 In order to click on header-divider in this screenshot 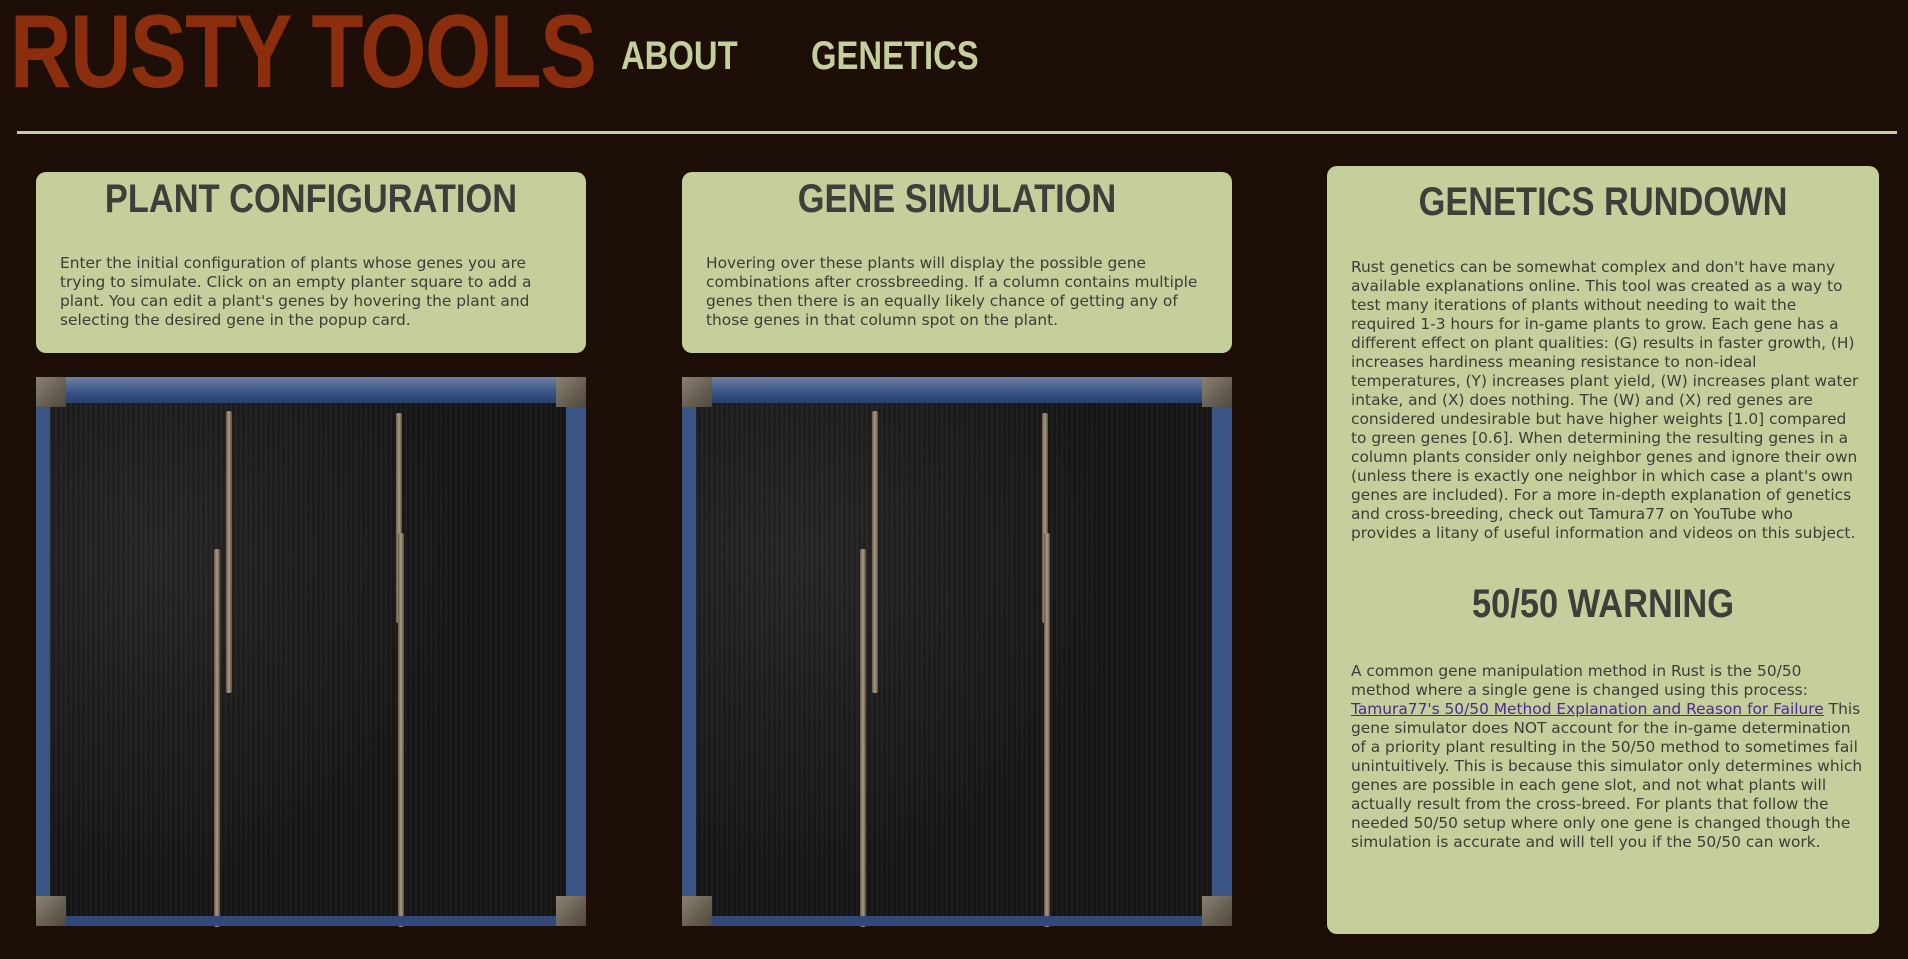, I will do `click(957, 132)`.